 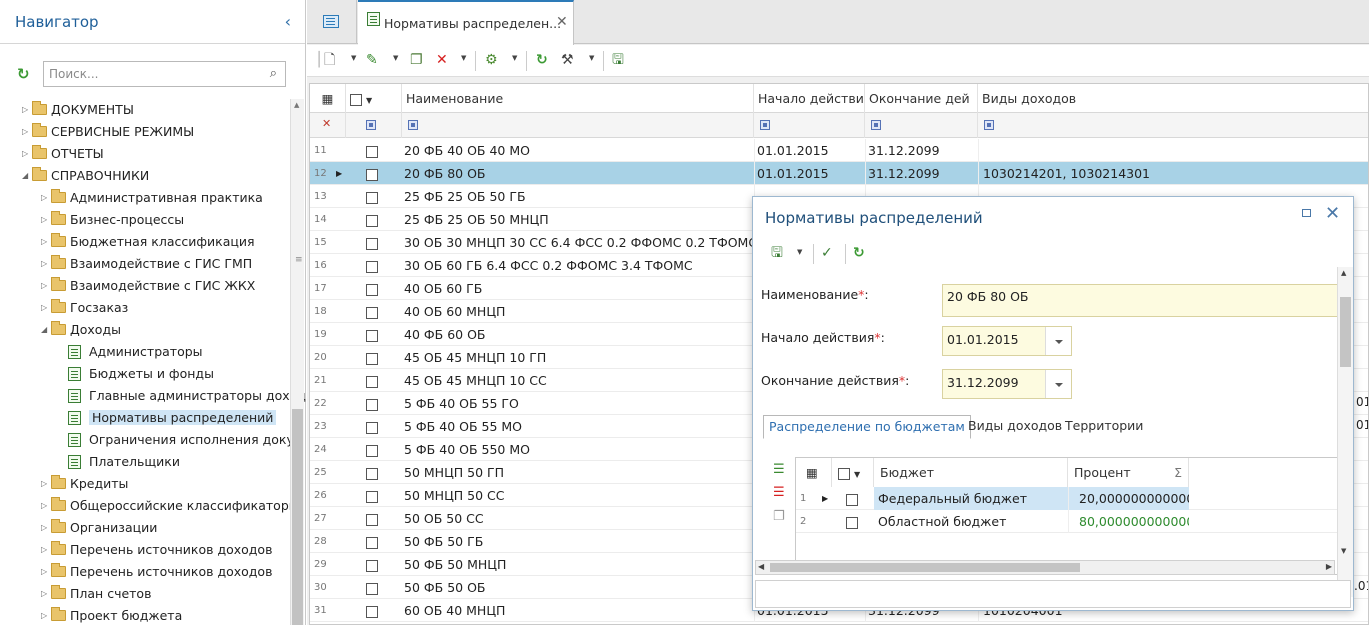 What do you see at coordinates (1128, 498) in the screenshot?
I see `cell-percent: 20,0000000000000` at bounding box center [1128, 498].